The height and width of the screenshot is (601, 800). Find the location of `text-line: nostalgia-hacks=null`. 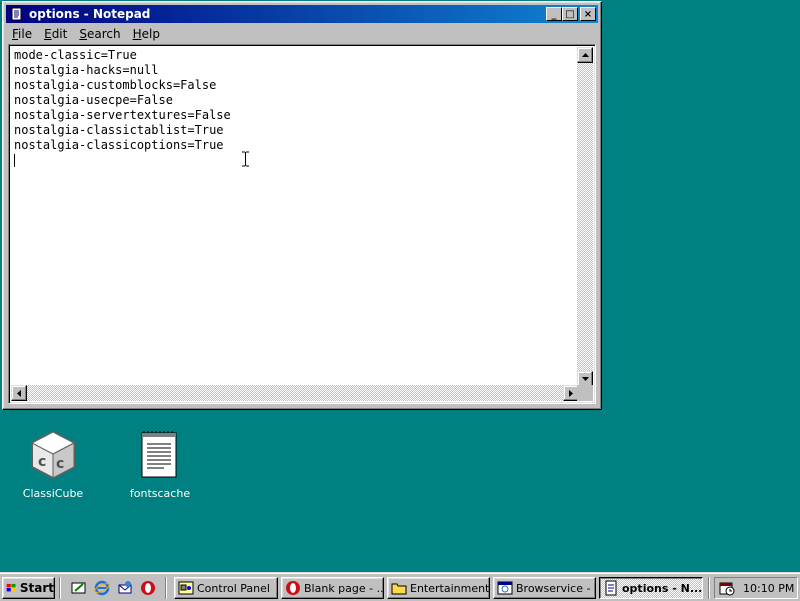

text-line: nostalgia-hacks=null is located at coordinates (86, 70).